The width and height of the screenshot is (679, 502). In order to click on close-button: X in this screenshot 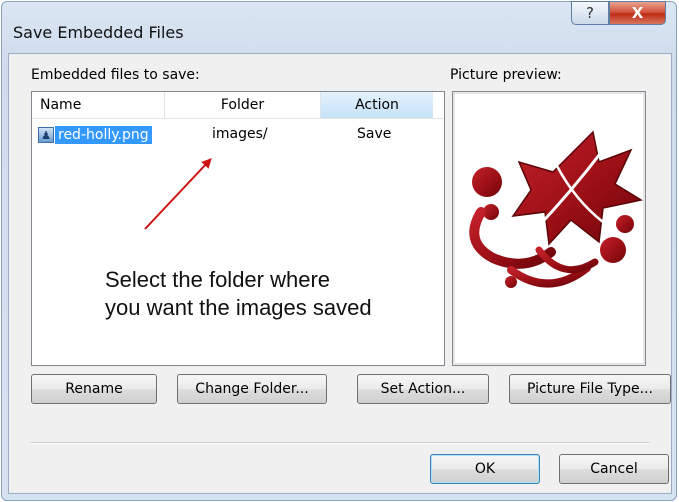, I will do `click(637, 13)`.